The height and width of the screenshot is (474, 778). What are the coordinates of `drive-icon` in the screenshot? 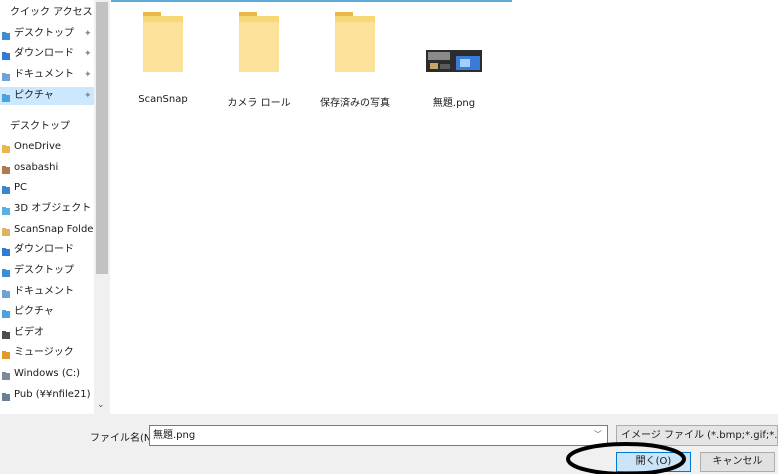 It's located at (6, 375).